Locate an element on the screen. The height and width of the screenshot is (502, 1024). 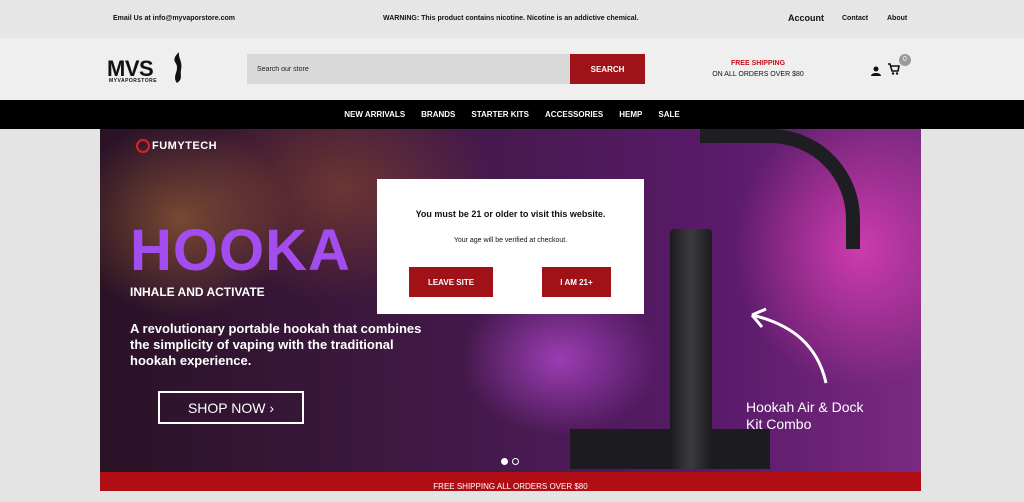
curved-arrow-icon is located at coordinates (789, 345).